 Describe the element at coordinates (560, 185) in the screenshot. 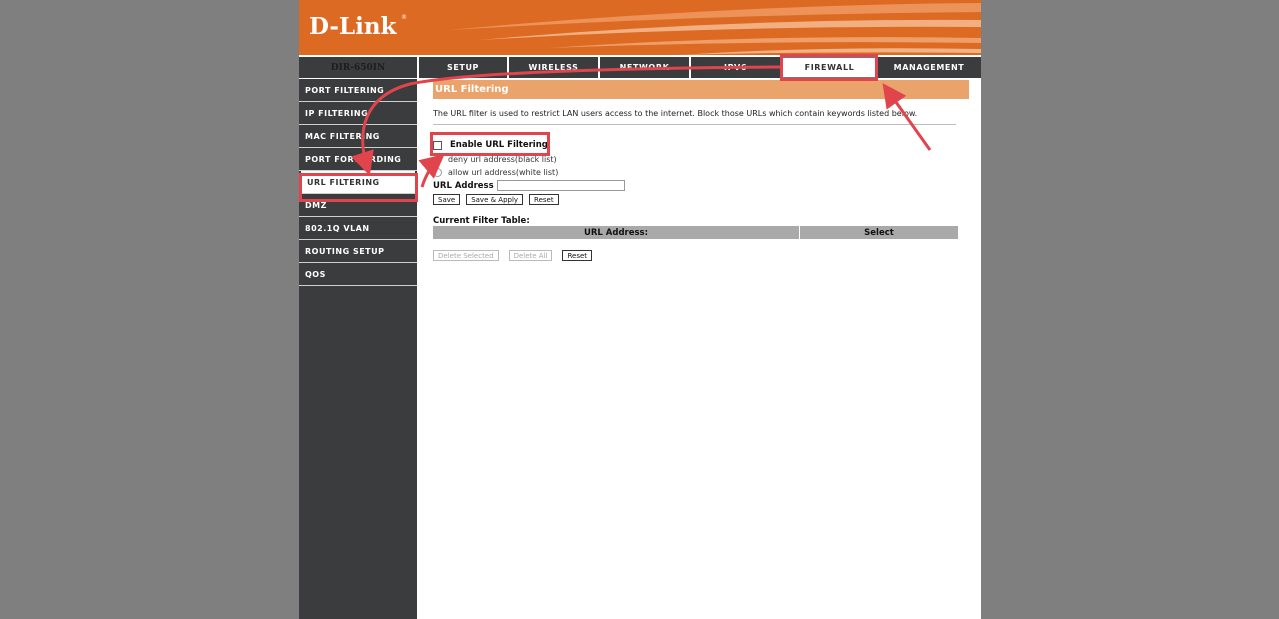

I see `url-address-input` at that location.